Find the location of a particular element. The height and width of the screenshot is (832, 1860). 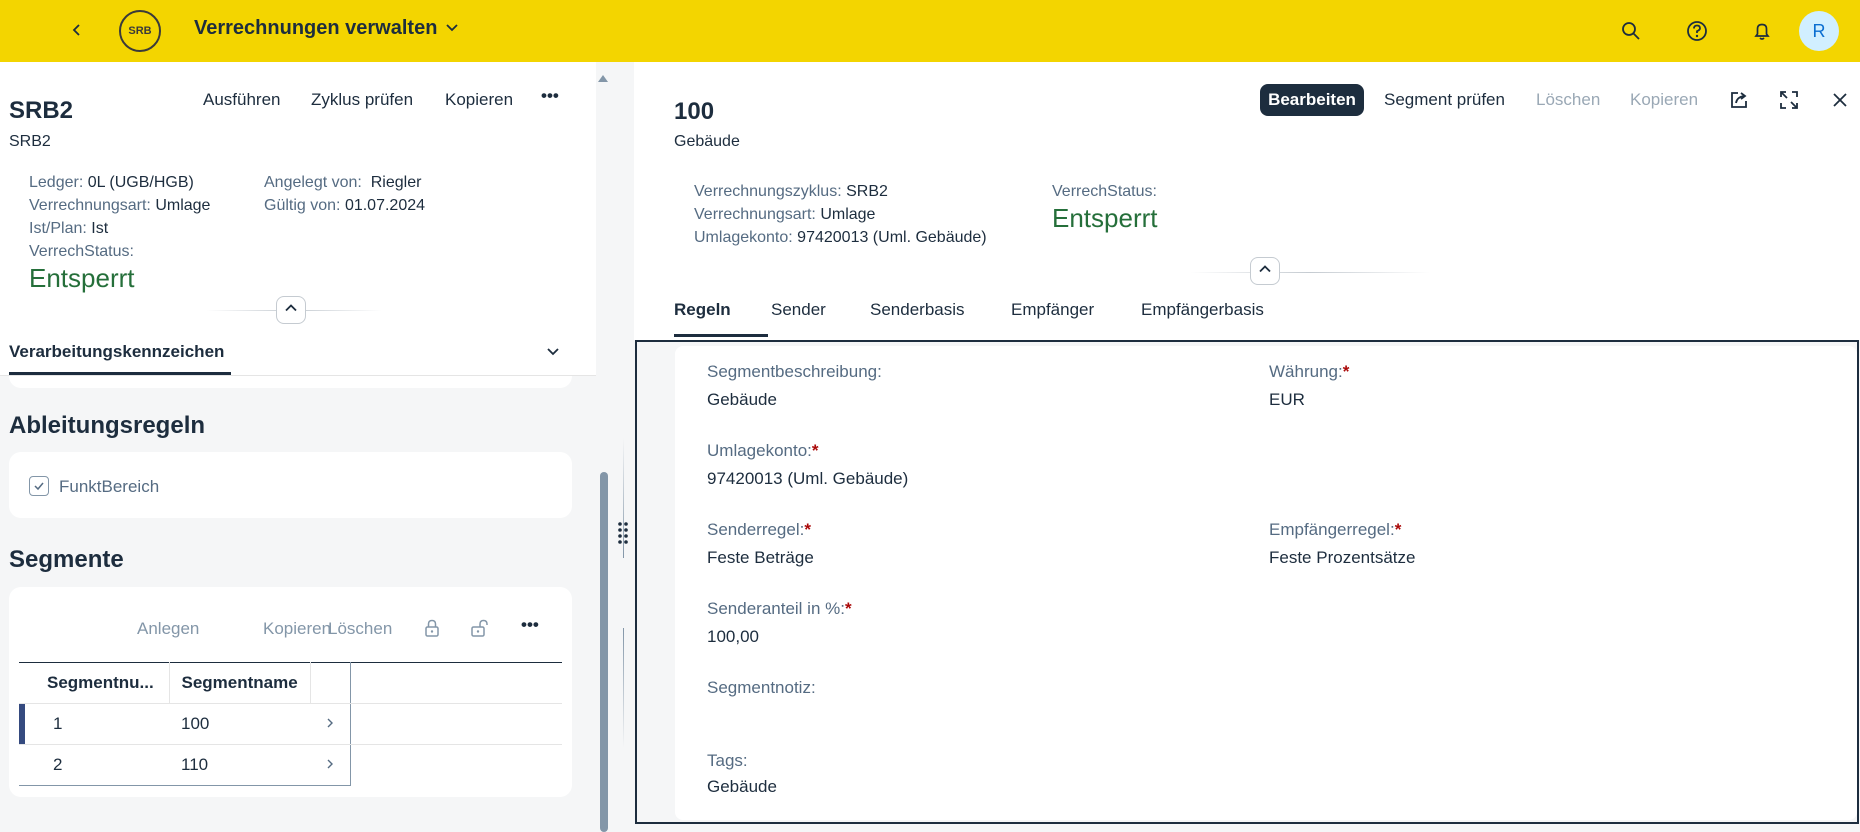

table-row: 1 100 is located at coordinates (291, 724).